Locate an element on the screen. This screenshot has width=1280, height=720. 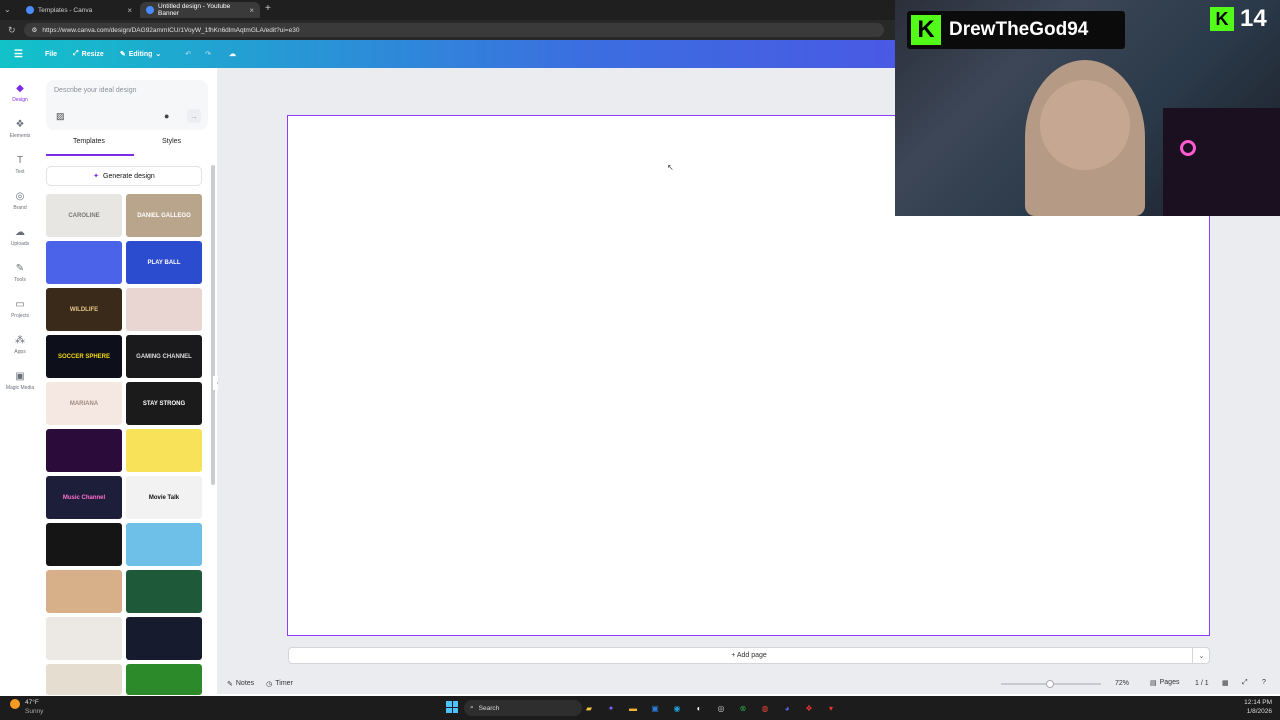
rail-item-brand: ◎ Brand is located at coordinates (20, 201).